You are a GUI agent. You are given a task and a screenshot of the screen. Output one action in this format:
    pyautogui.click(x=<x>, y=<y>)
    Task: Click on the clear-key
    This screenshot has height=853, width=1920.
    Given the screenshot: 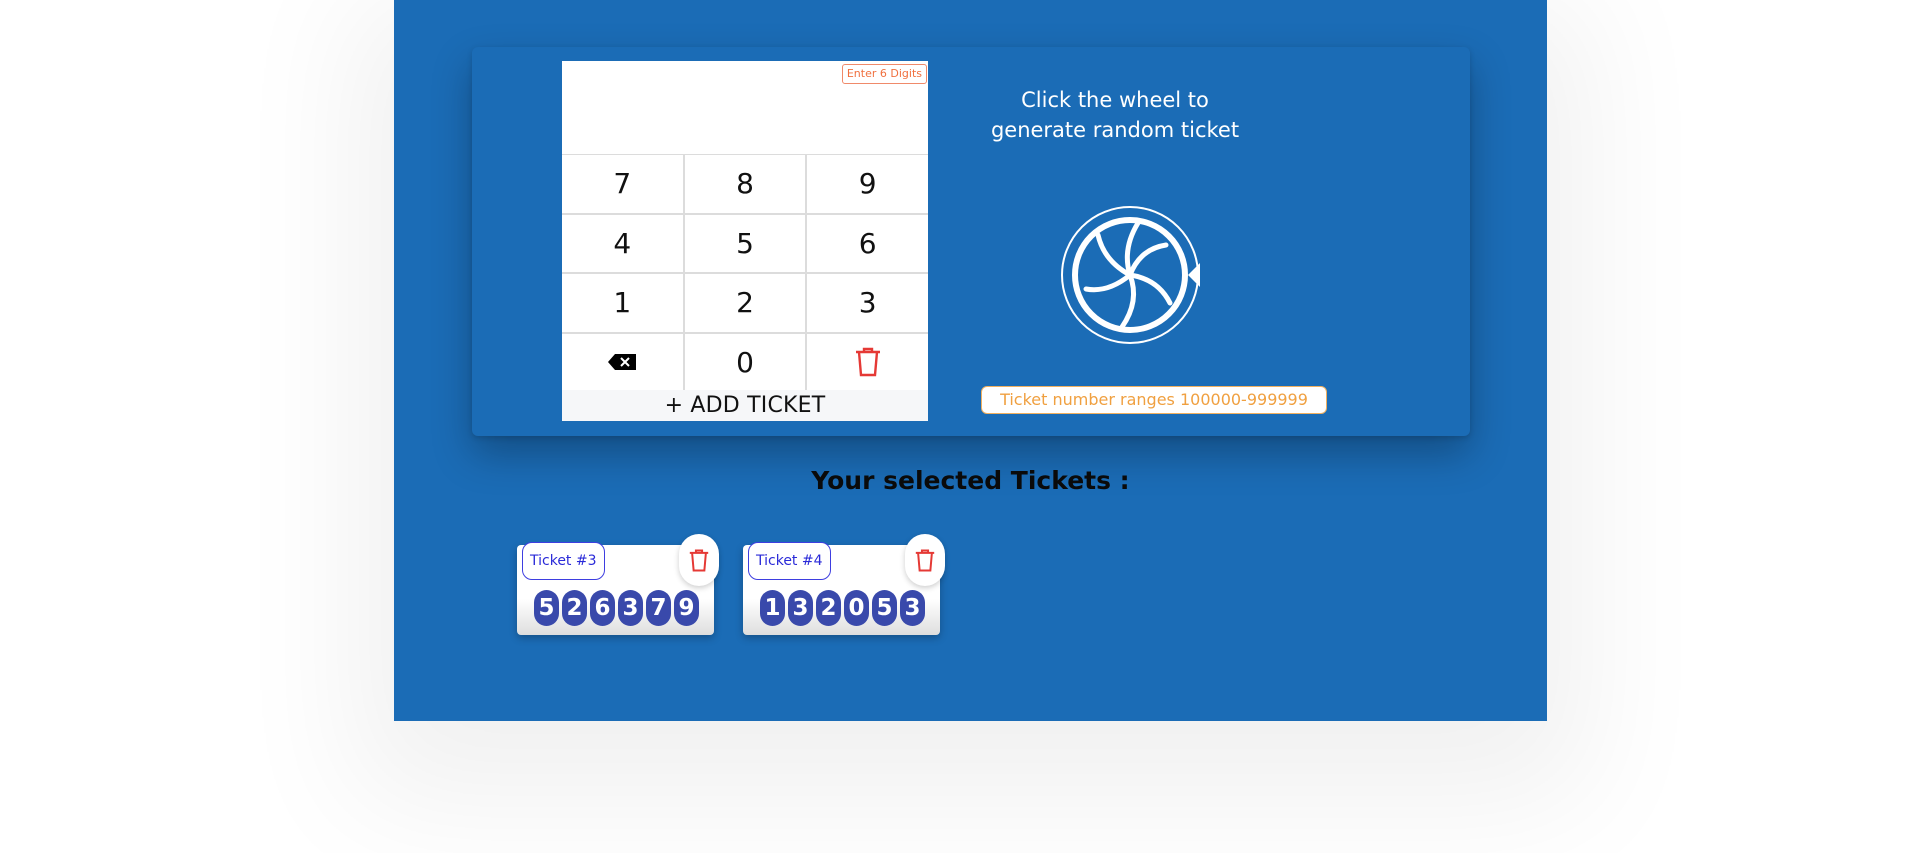 What is the action you would take?
    pyautogui.click(x=867, y=362)
    